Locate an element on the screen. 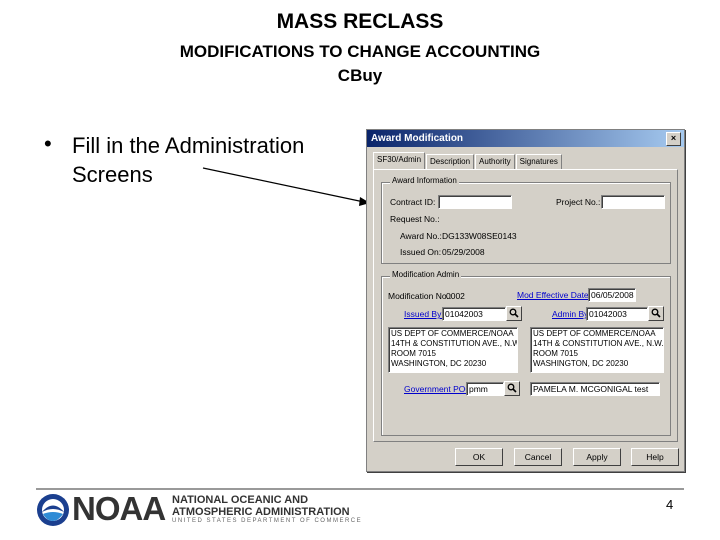  admin-by-lookup-button is located at coordinates (656, 313).